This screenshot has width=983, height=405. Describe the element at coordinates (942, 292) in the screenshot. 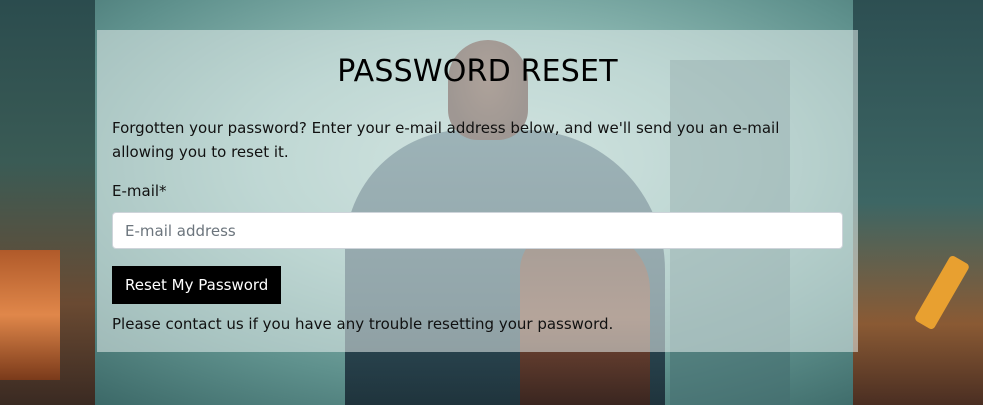

I see `background-lamp` at that location.